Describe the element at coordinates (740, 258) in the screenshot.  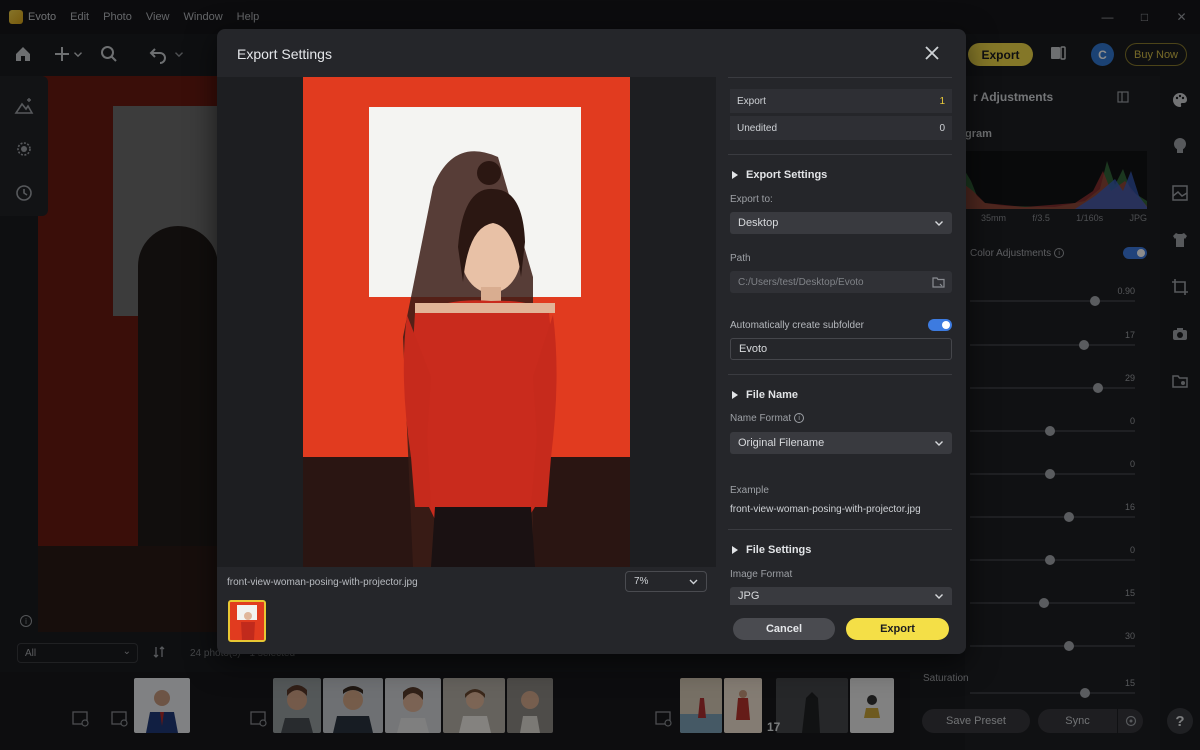
I see `path-label: Path` at that location.